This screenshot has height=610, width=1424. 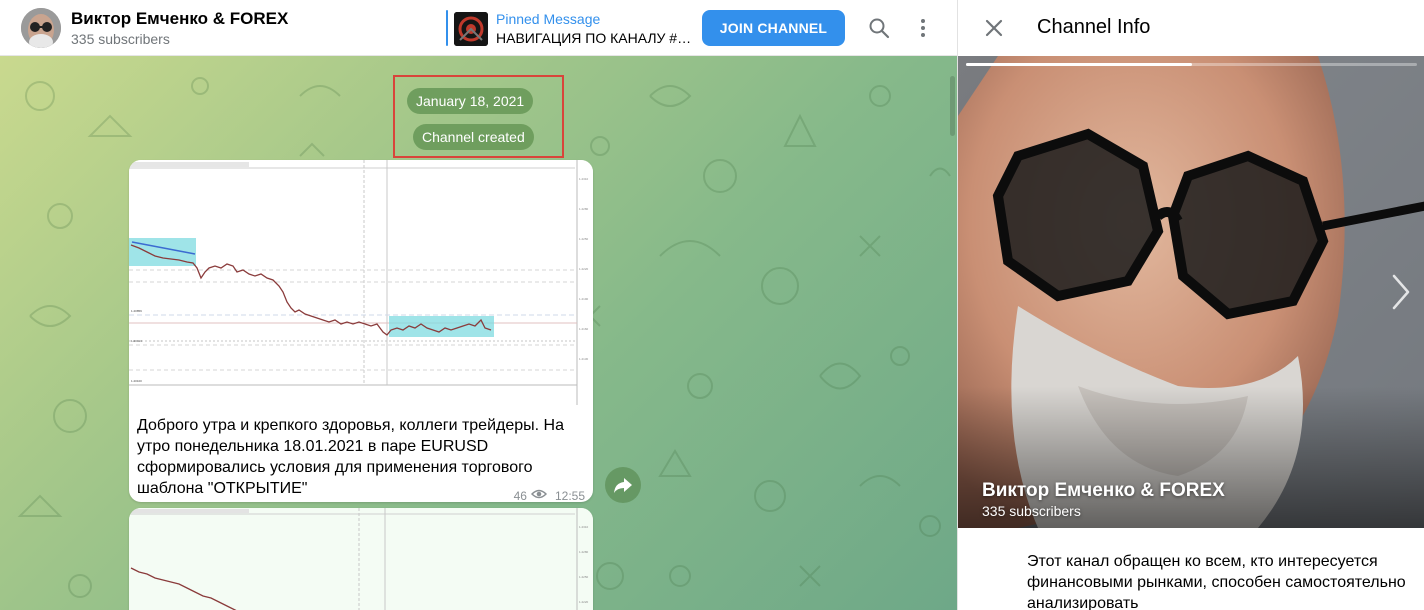 What do you see at coordinates (584, 329) in the screenshot?
I see `svg-text: 1.2160` at bounding box center [584, 329].